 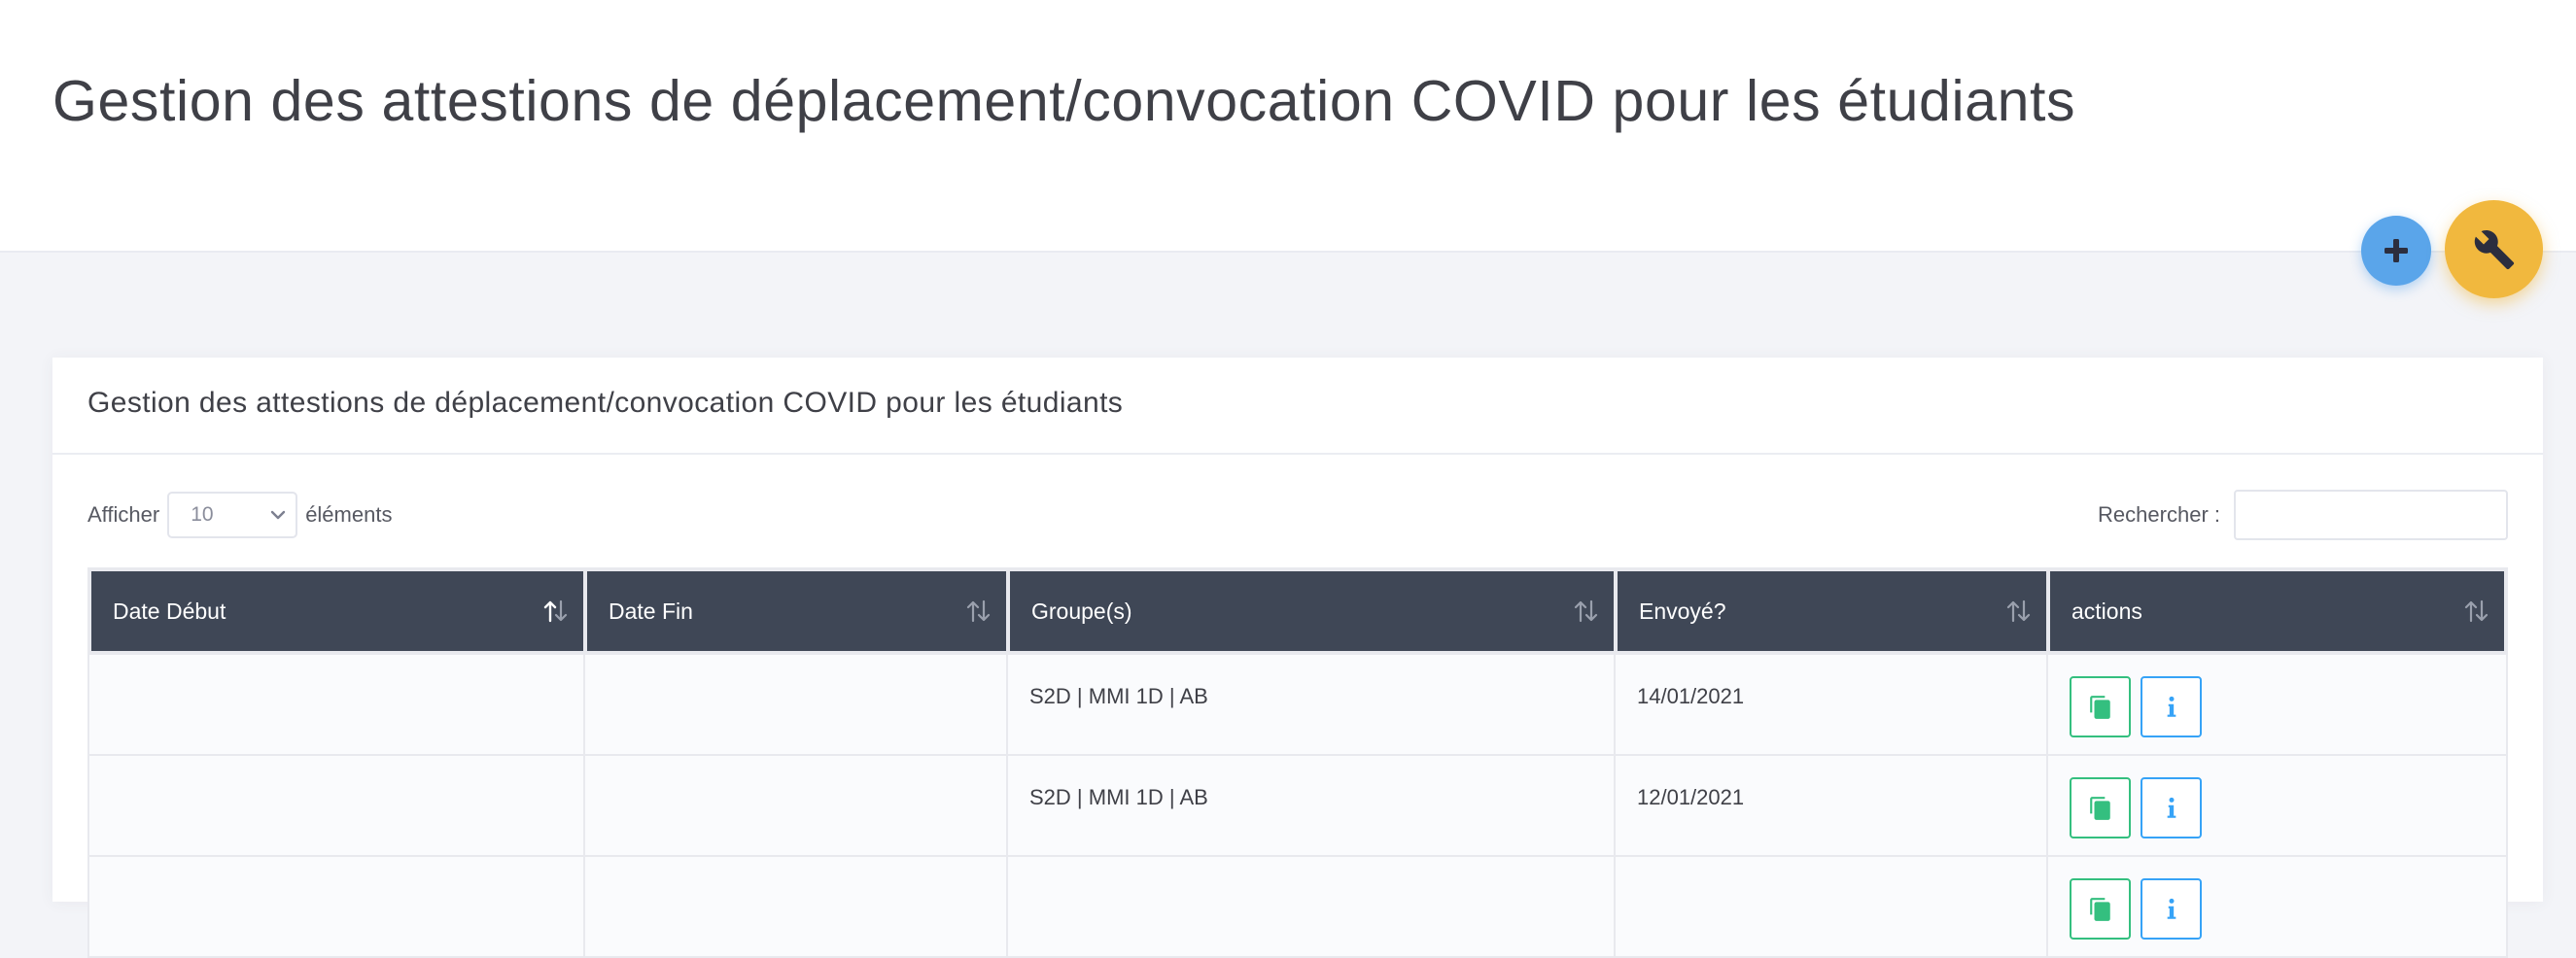 I want to click on column-label: Envoyé?, so click(x=1682, y=611).